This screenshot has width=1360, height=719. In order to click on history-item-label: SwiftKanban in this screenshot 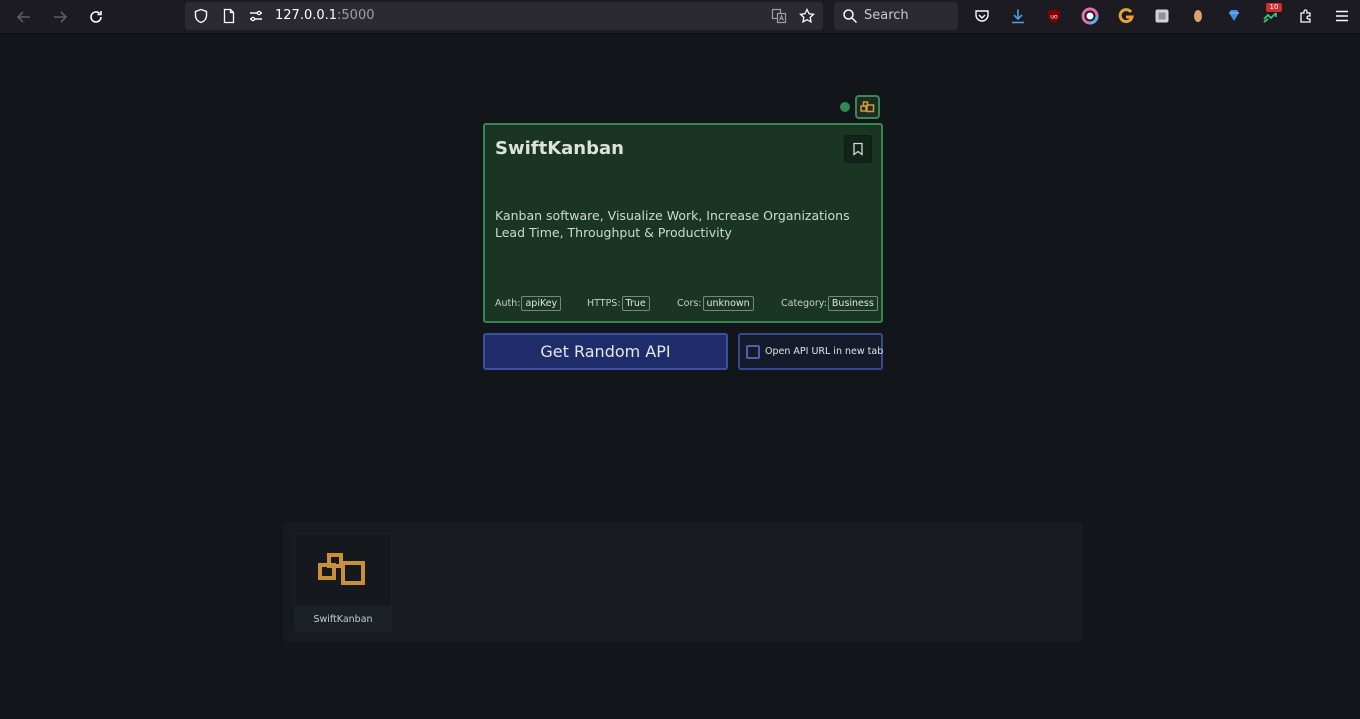, I will do `click(343, 619)`.